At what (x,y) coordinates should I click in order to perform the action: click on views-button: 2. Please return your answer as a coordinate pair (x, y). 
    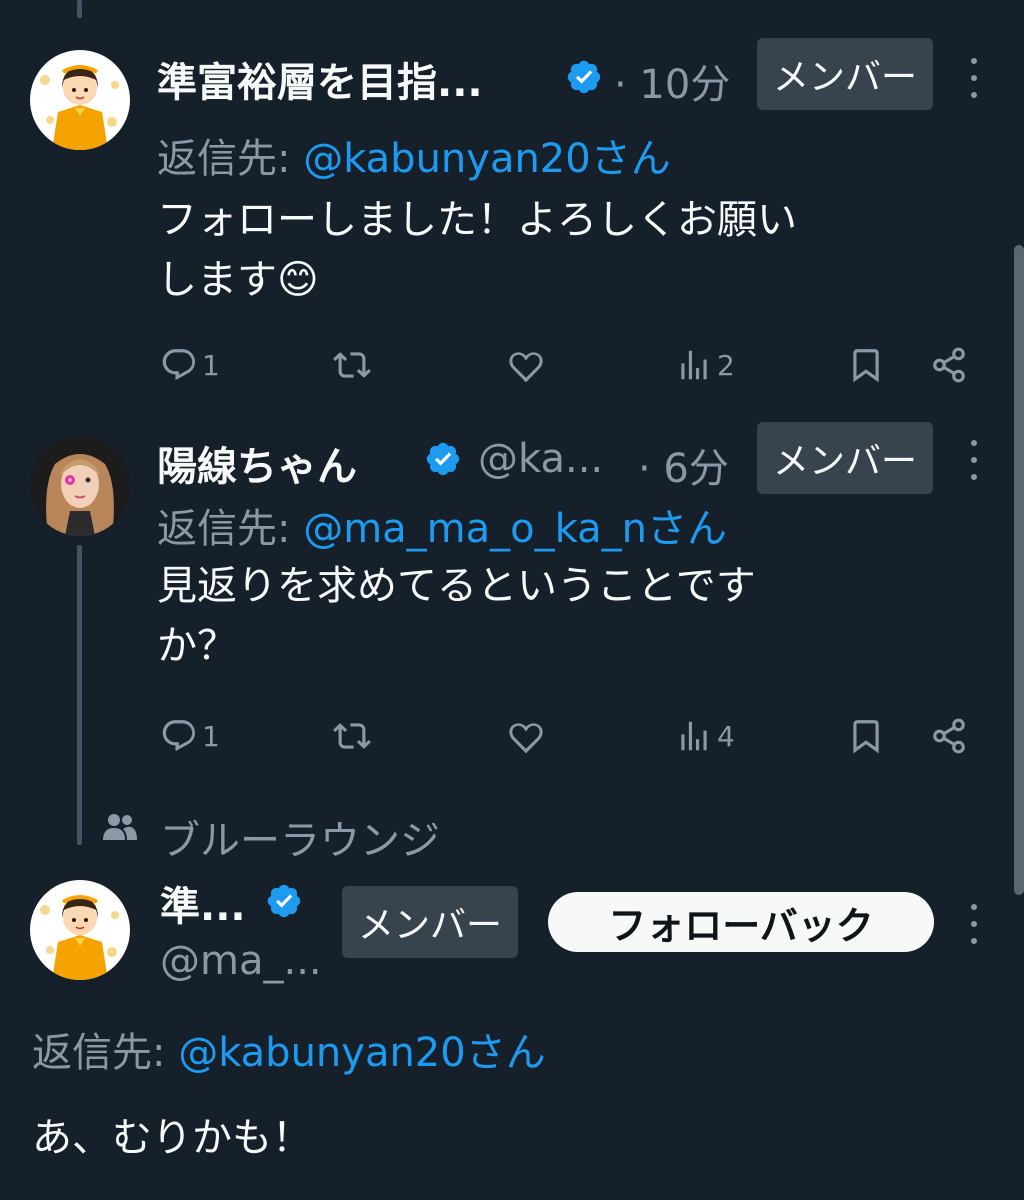
    Looking at the image, I should click on (705, 365).